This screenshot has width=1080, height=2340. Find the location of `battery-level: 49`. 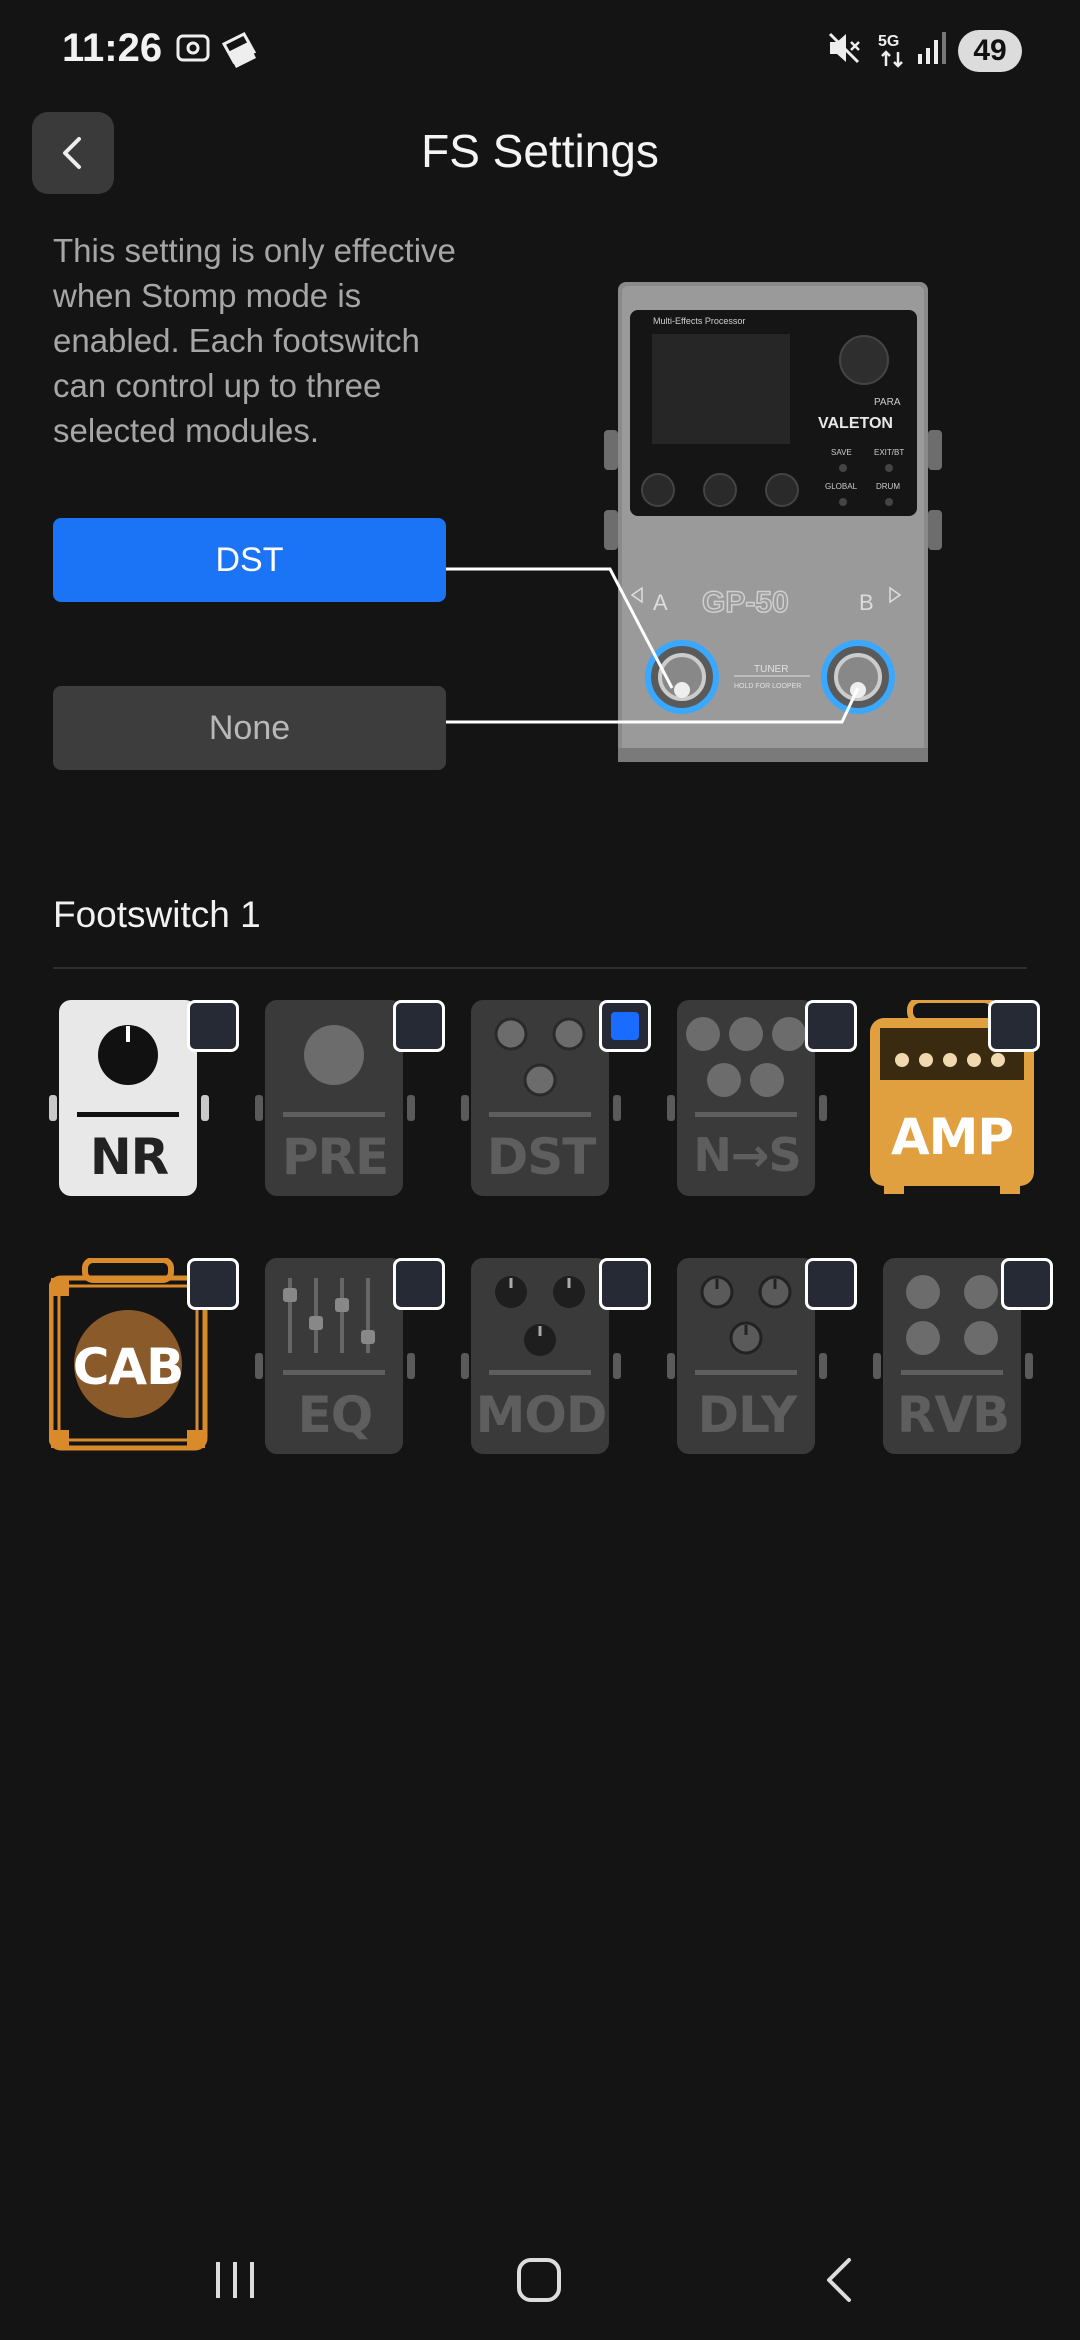

battery-level: 49 is located at coordinates (990, 51).